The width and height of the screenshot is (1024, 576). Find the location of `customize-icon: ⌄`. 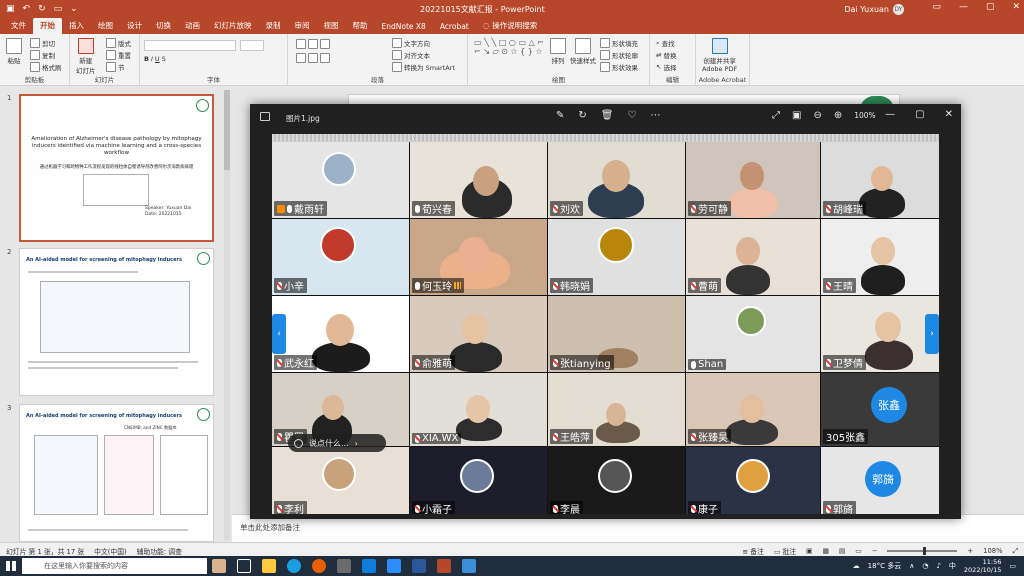

customize-icon: ⌄ is located at coordinates (74, 9).